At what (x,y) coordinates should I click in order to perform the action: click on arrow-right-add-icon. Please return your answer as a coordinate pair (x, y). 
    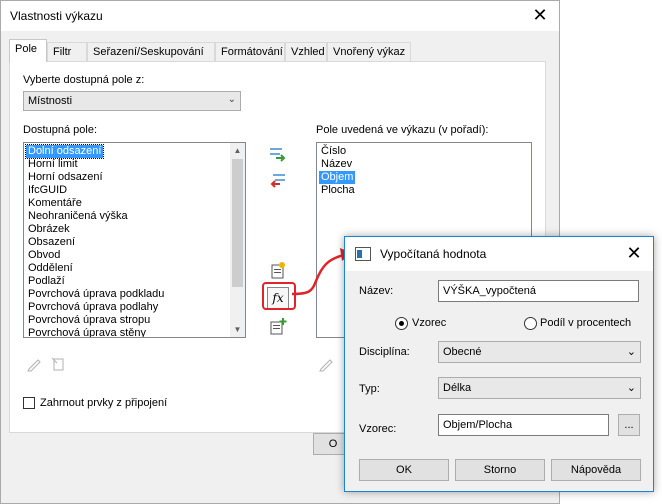
    Looking at the image, I should click on (278, 155).